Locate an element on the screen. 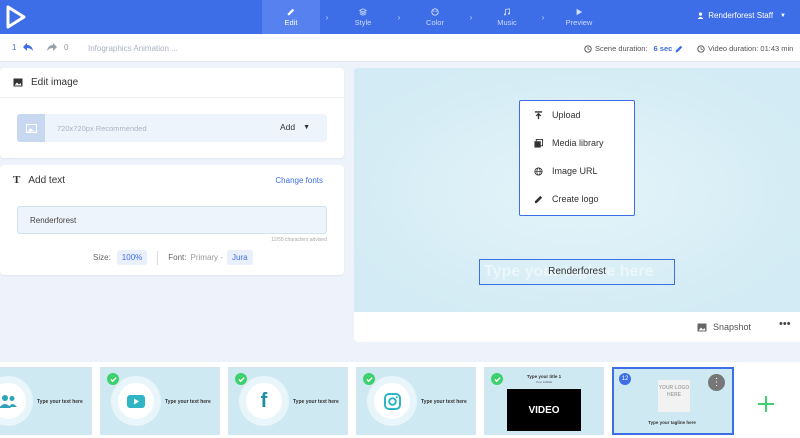  tagline-text-input: Renderforest is located at coordinates (172, 220).